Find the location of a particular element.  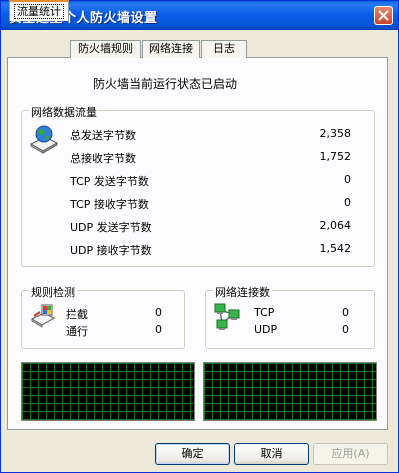

tab-firewall-rules-label: 防火墙规则 is located at coordinates (105, 48).